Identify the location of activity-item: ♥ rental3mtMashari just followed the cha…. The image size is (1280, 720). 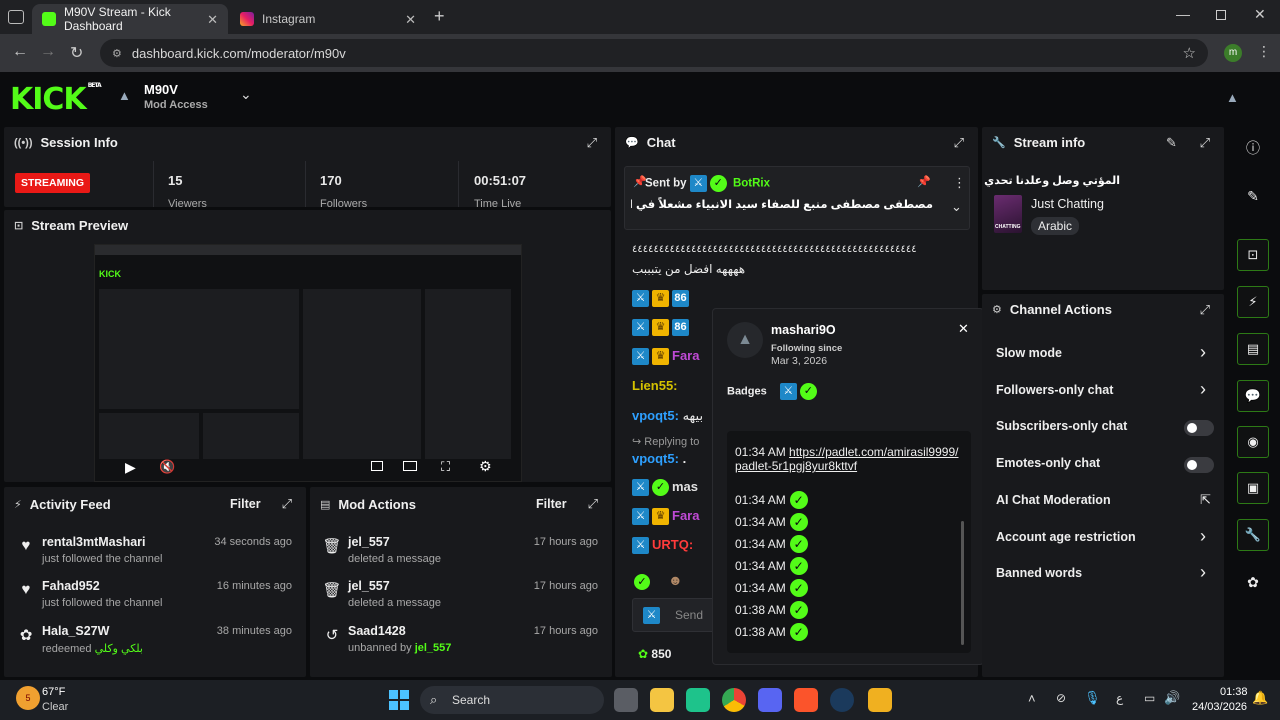
(155, 551).